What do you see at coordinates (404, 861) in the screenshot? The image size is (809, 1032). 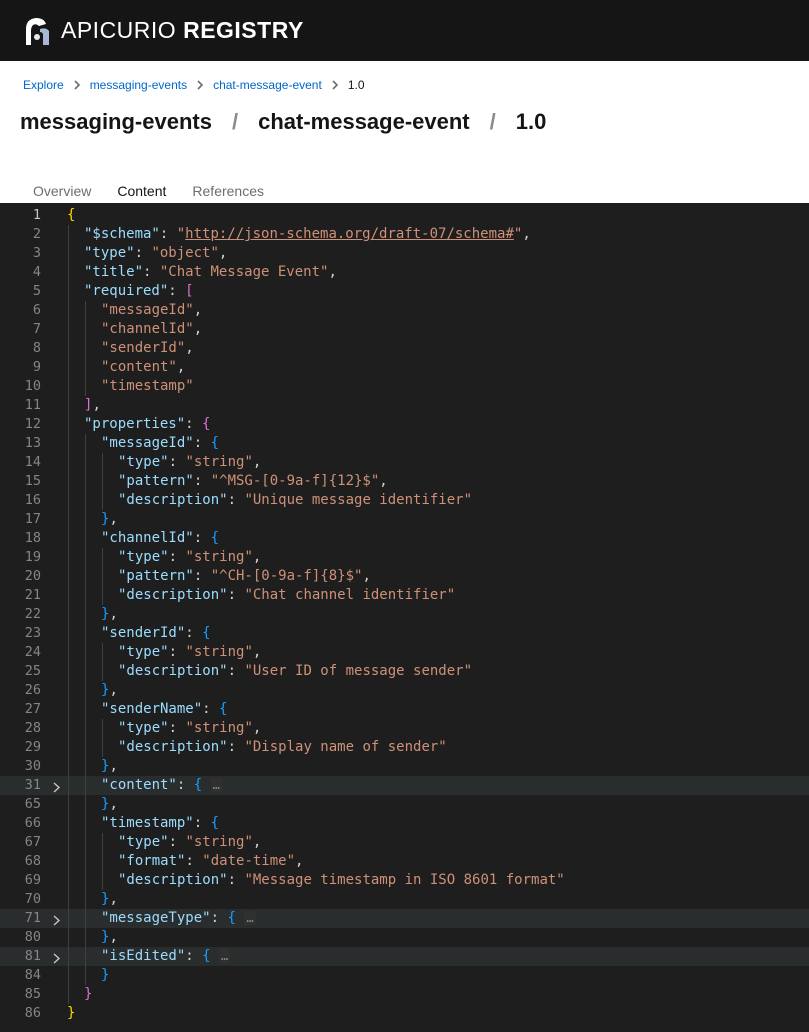 I see `code-line: 68 "format": "date-time",` at bounding box center [404, 861].